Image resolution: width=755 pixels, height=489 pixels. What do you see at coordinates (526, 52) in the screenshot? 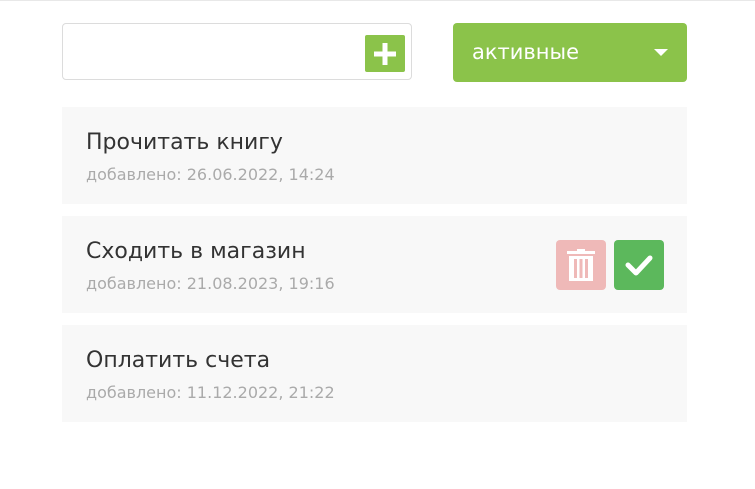
I see `filter-selected-value: активные` at bounding box center [526, 52].